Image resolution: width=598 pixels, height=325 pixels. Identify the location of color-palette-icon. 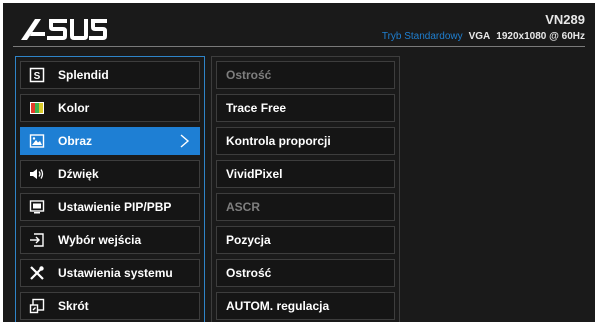
(37, 108).